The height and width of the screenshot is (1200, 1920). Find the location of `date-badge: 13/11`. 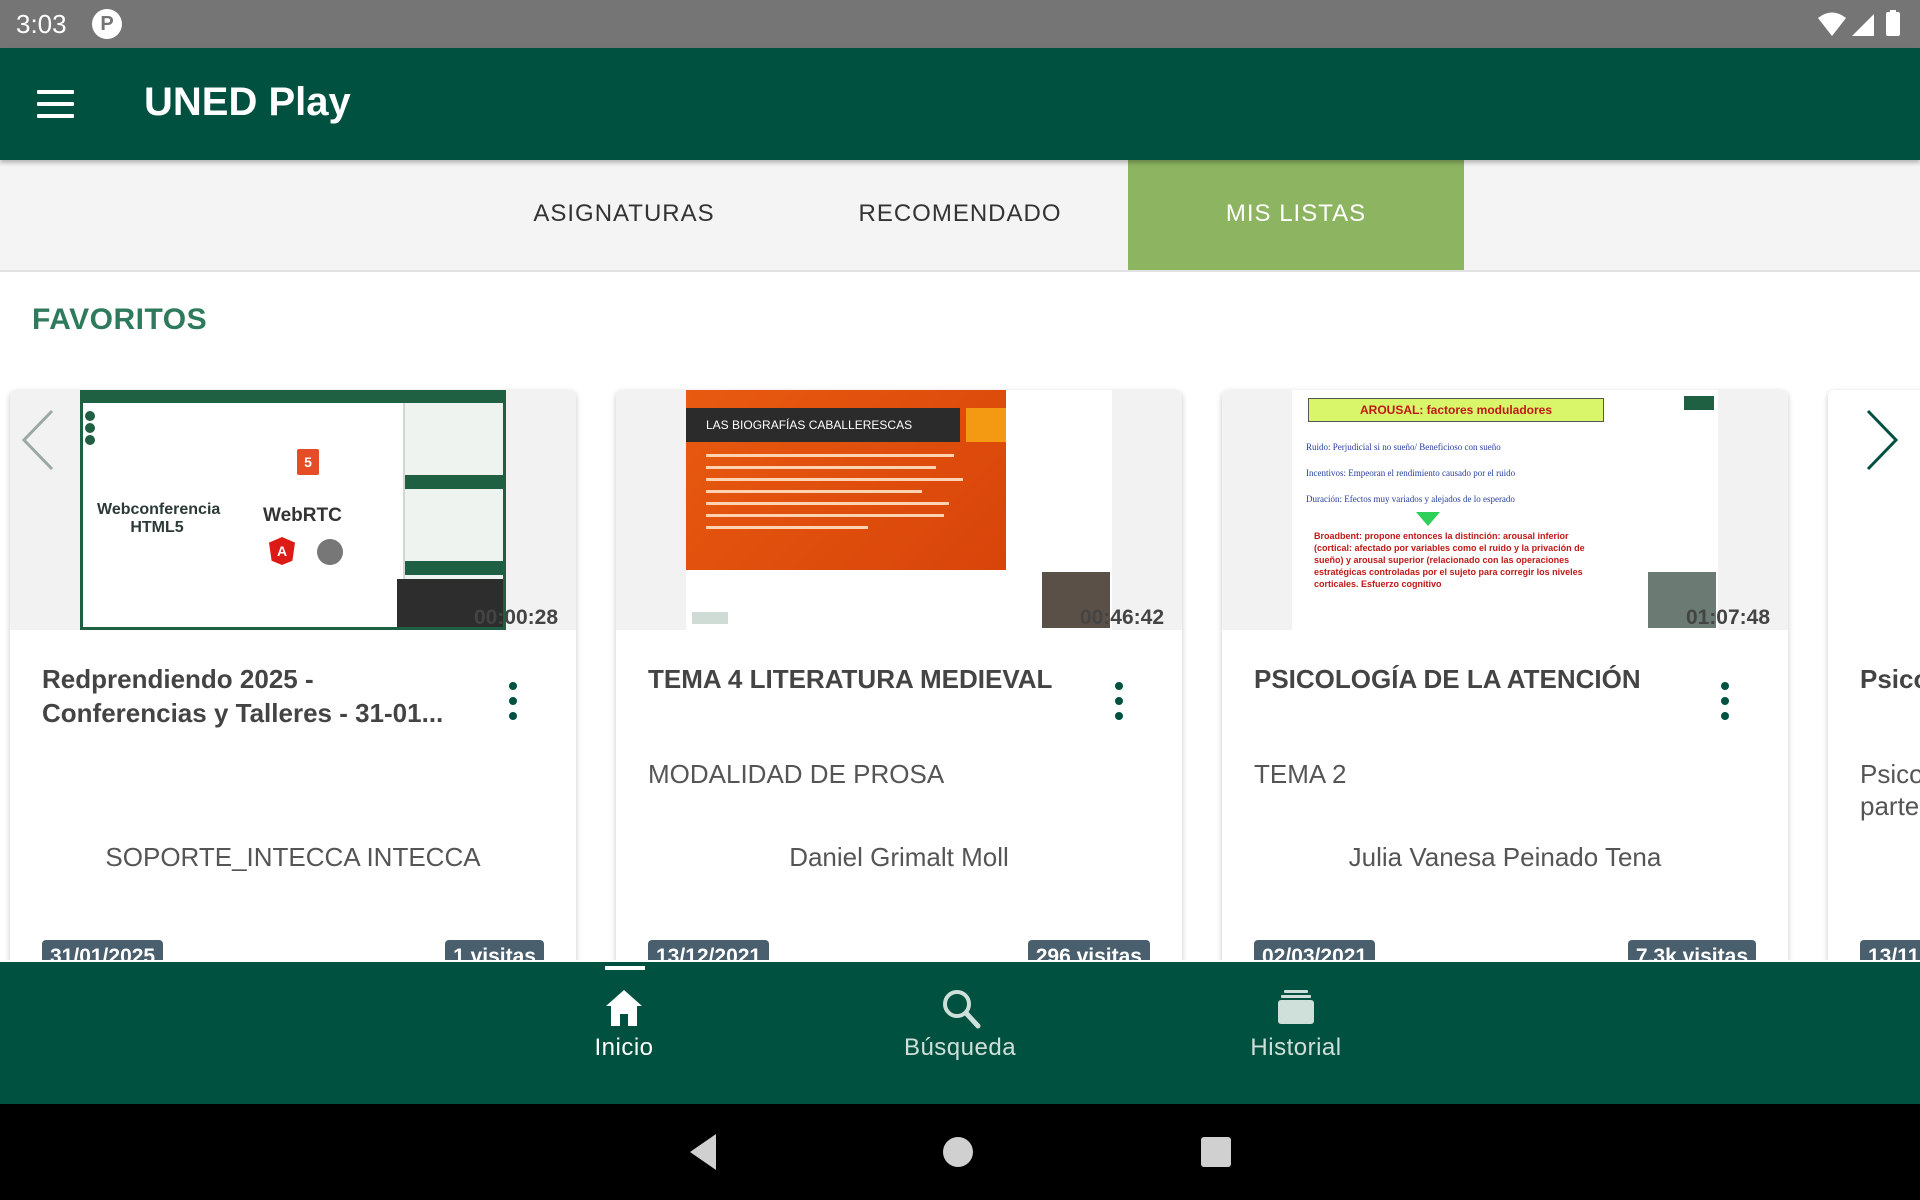

date-badge: 13/11 is located at coordinates (1890, 950).